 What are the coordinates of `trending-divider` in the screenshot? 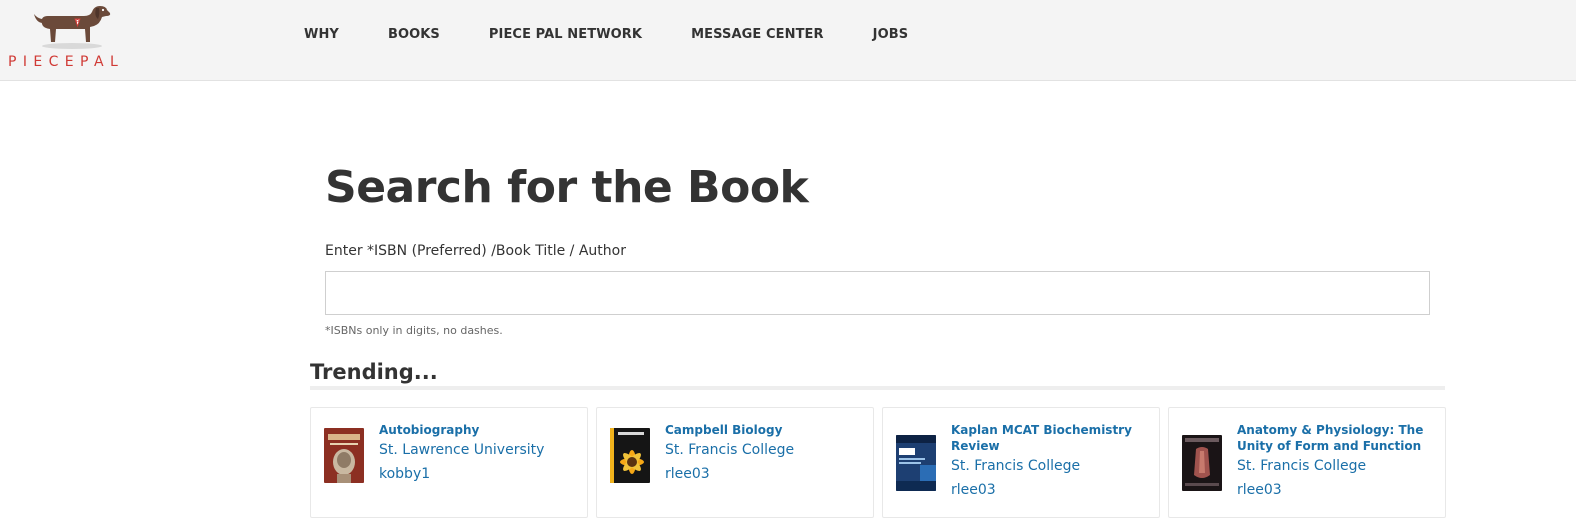 It's located at (877, 388).